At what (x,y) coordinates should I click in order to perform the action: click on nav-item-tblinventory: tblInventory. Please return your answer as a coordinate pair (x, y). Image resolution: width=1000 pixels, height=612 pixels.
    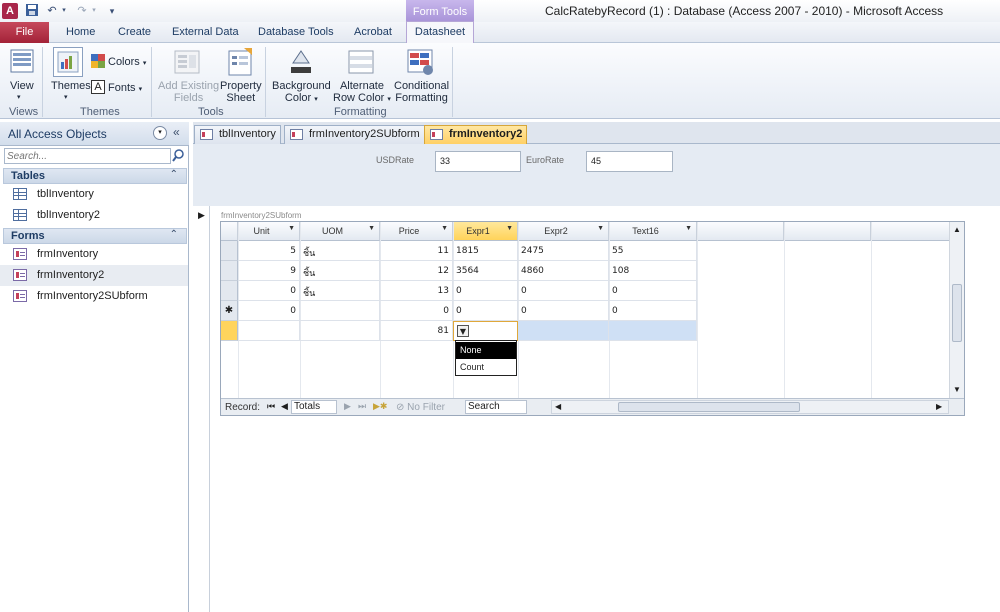
    Looking at the image, I should click on (94, 194).